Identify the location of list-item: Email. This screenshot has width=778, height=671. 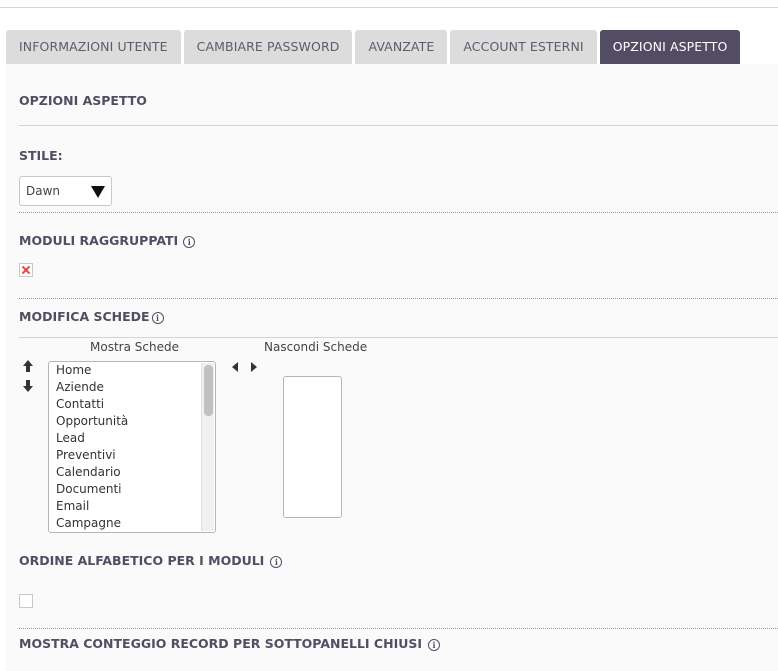
(132, 506).